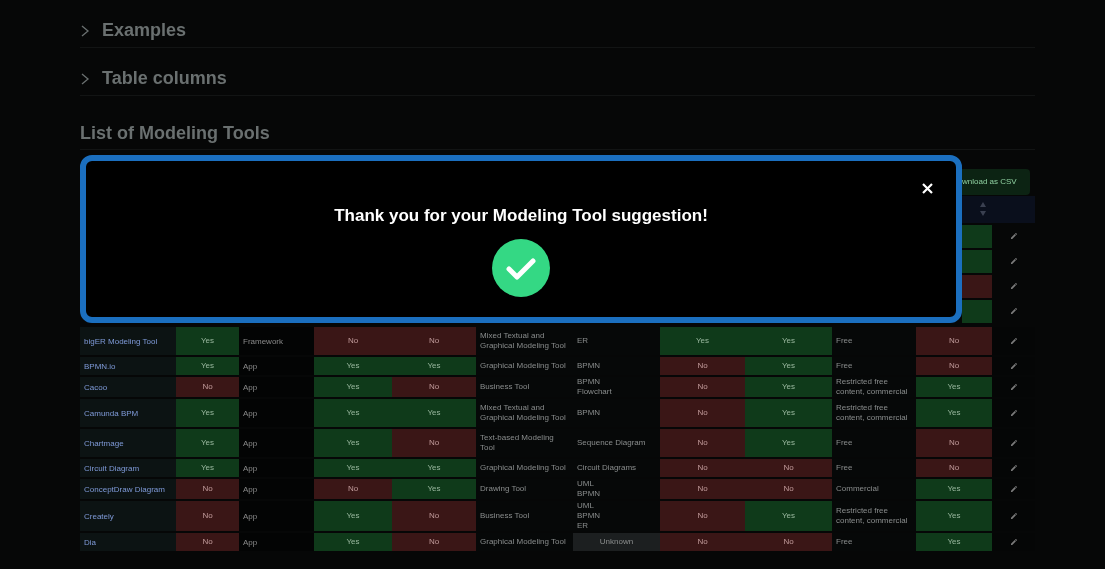  I want to click on chevron-icon, so click(85, 78).